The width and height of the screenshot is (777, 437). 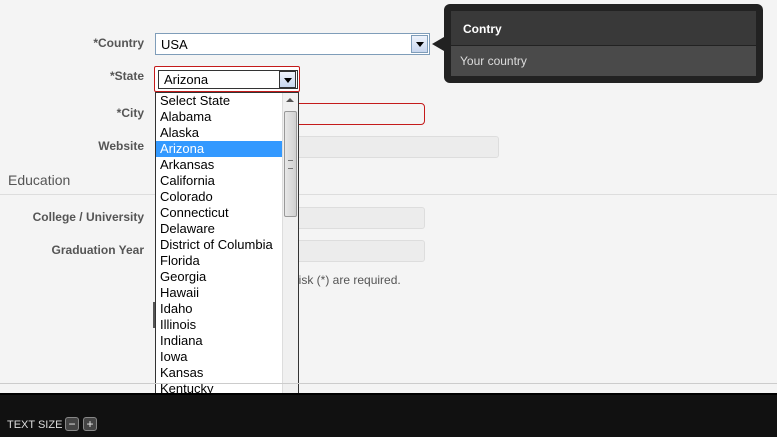 I want to click on dropdown-scrollbar, so click(x=290, y=252).